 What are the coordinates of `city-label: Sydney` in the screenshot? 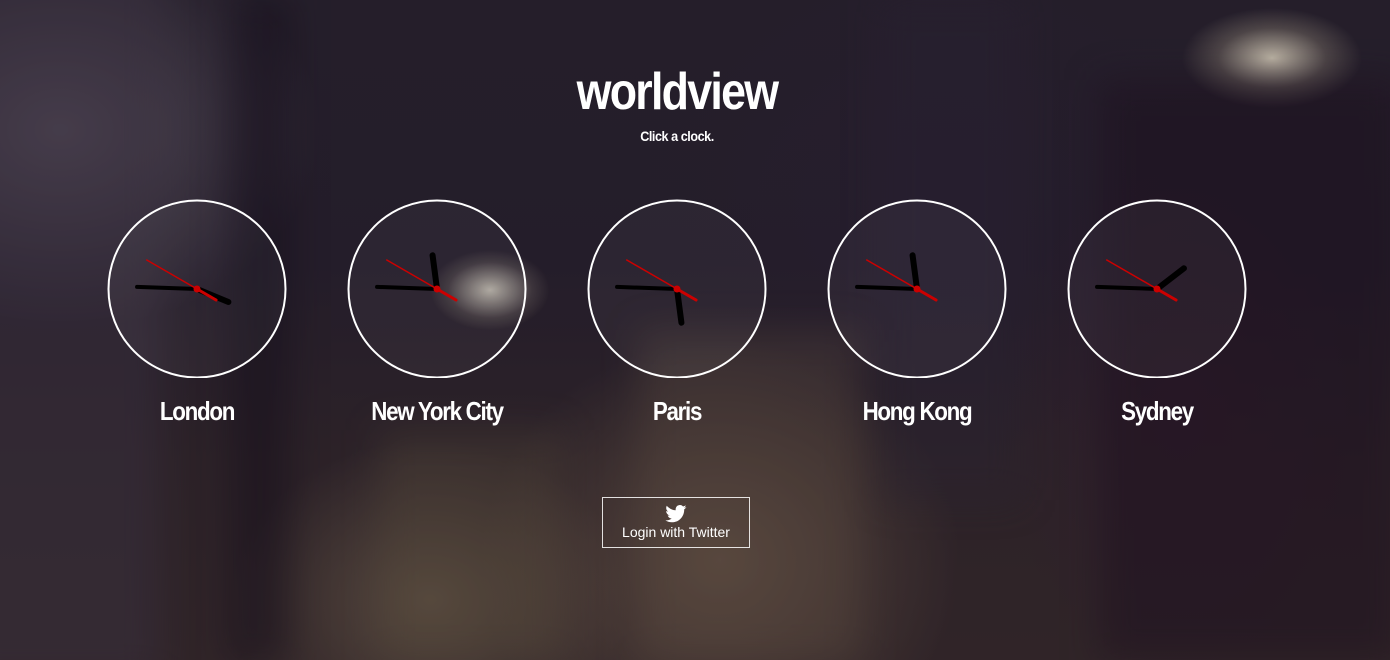 It's located at (1157, 411).